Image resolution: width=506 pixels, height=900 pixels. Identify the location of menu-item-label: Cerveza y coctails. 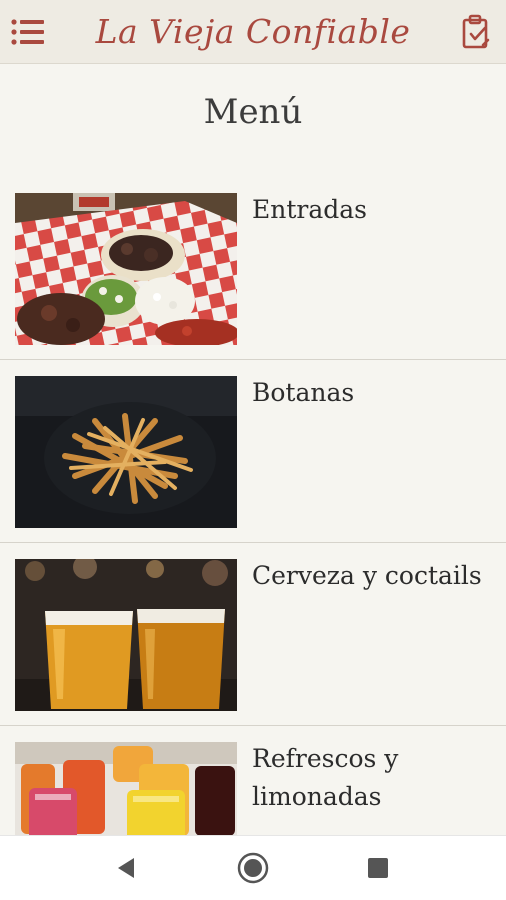
(367, 575).